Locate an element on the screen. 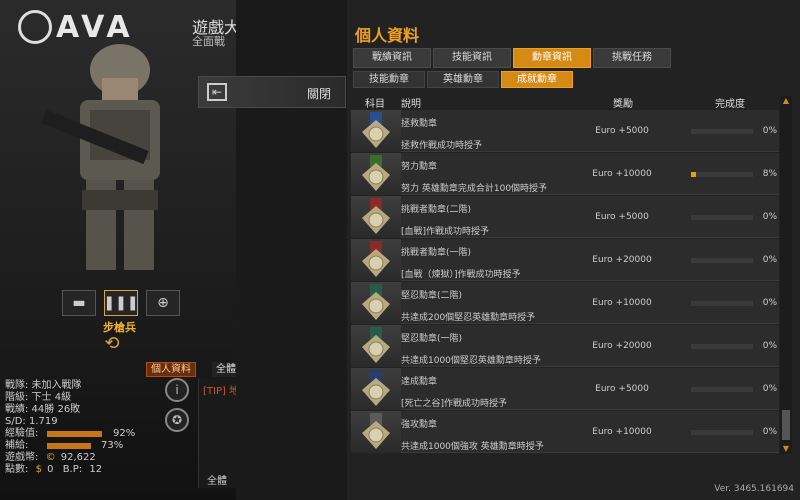 Image resolution: width=800 pixels, height=500 pixels. medal-row: 挑戰者勳章(二階) [血戰]作戰成功時授予 Euro +5000 0% is located at coordinates (565, 217).